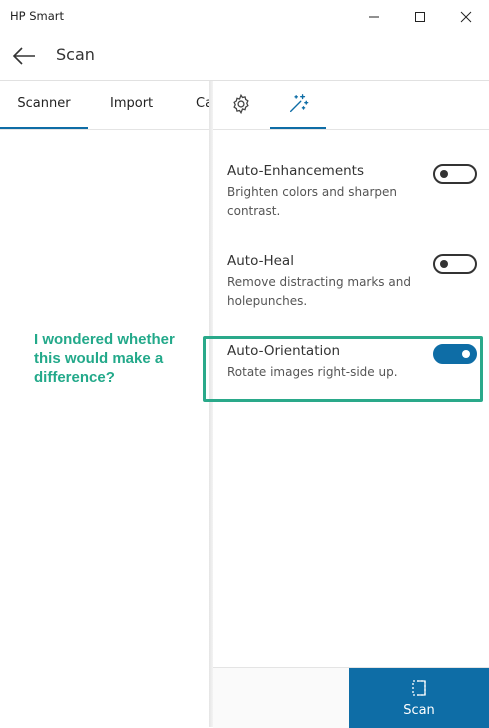 The image size is (489, 728). I want to click on tab-scanner-label: Scanner, so click(44, 103).